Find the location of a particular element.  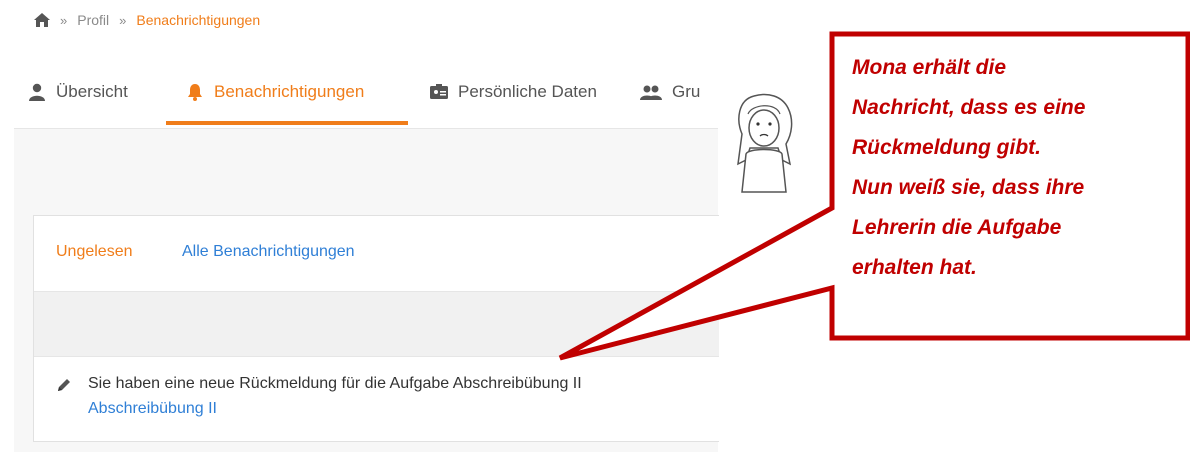

group-icon is located at coordinates (651, 92).